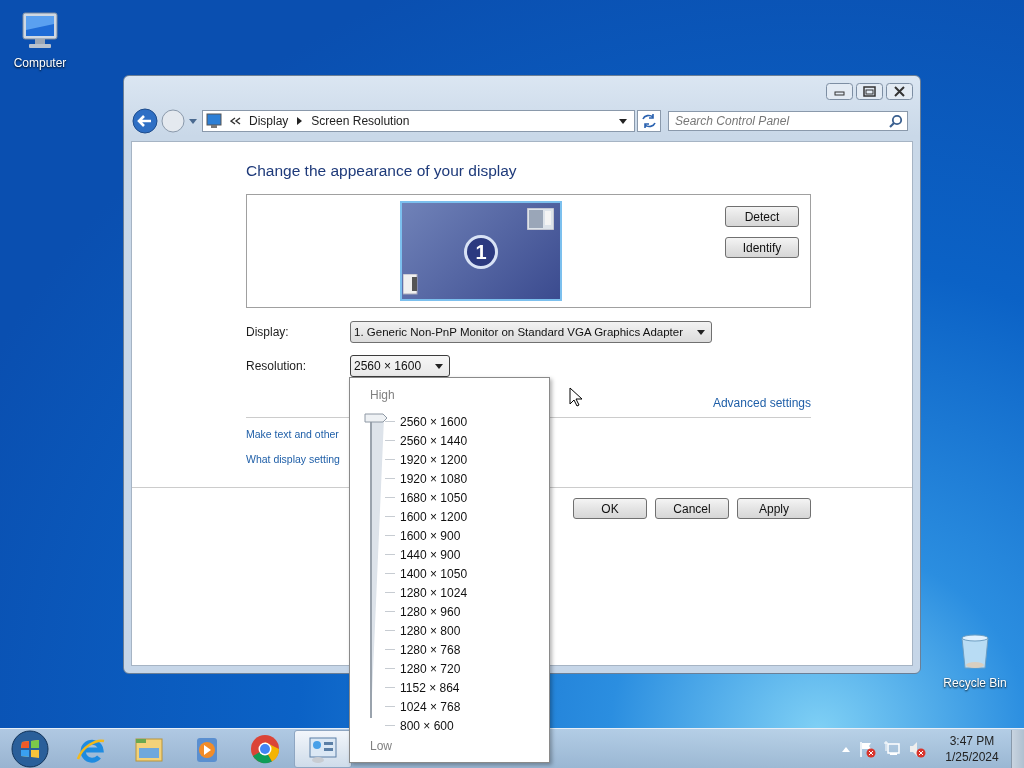 This screenshot has width=1024, height=768. Describe the element at coordinates (277, 366) in the screenshot. I see `field-label: Resolution:` at that location.